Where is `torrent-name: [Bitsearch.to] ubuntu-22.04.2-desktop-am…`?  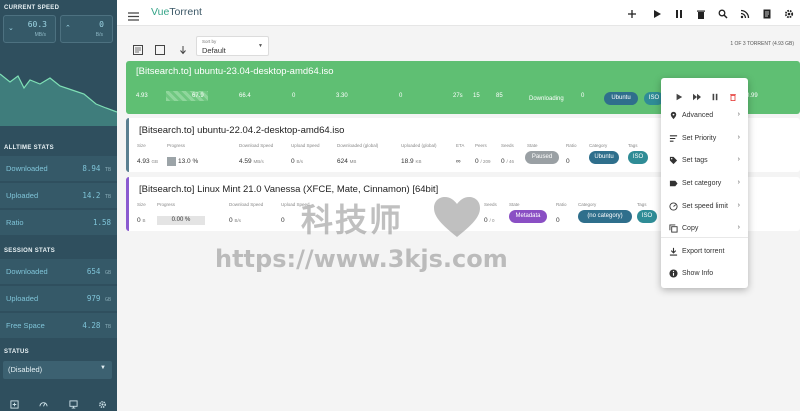
torrent-name: [Bitsearch.to] ubuntu-22.04.2-desktop-am… is located at coordinates (242, 130).